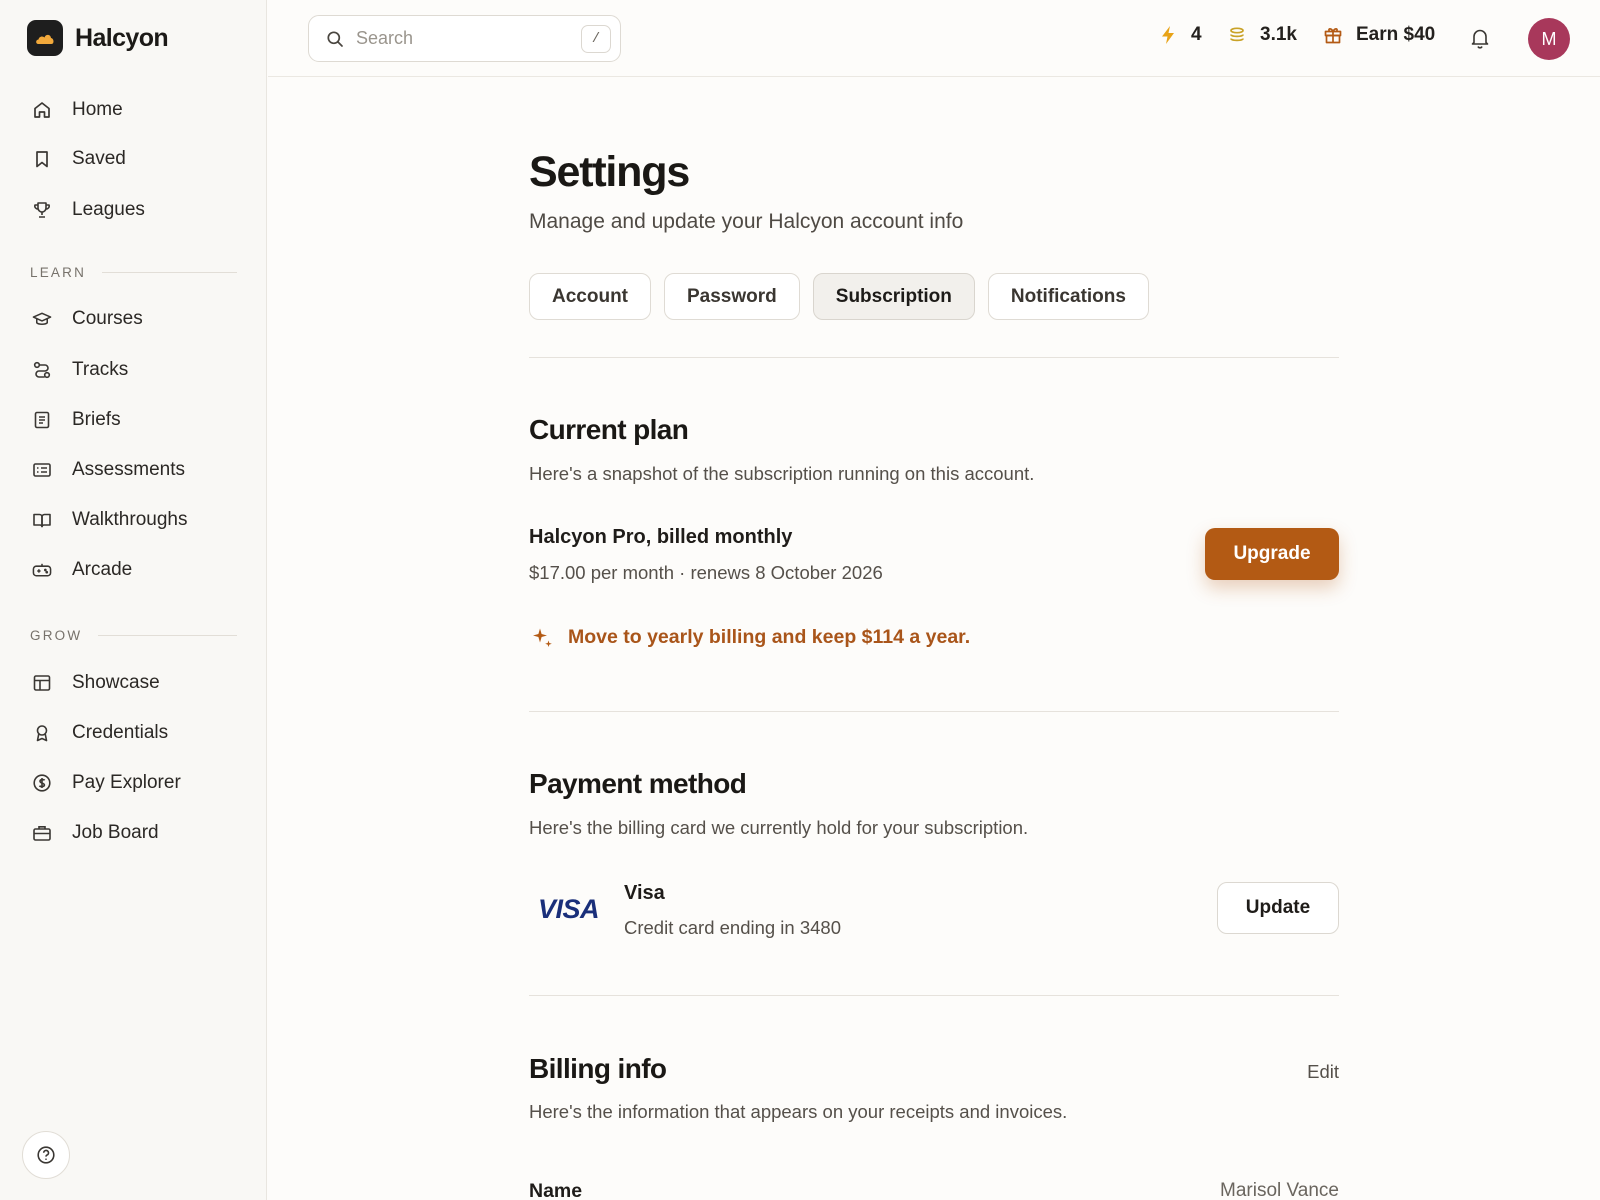  I want to click on sidebar-item-showcase: Showcase, so click(133, 683).